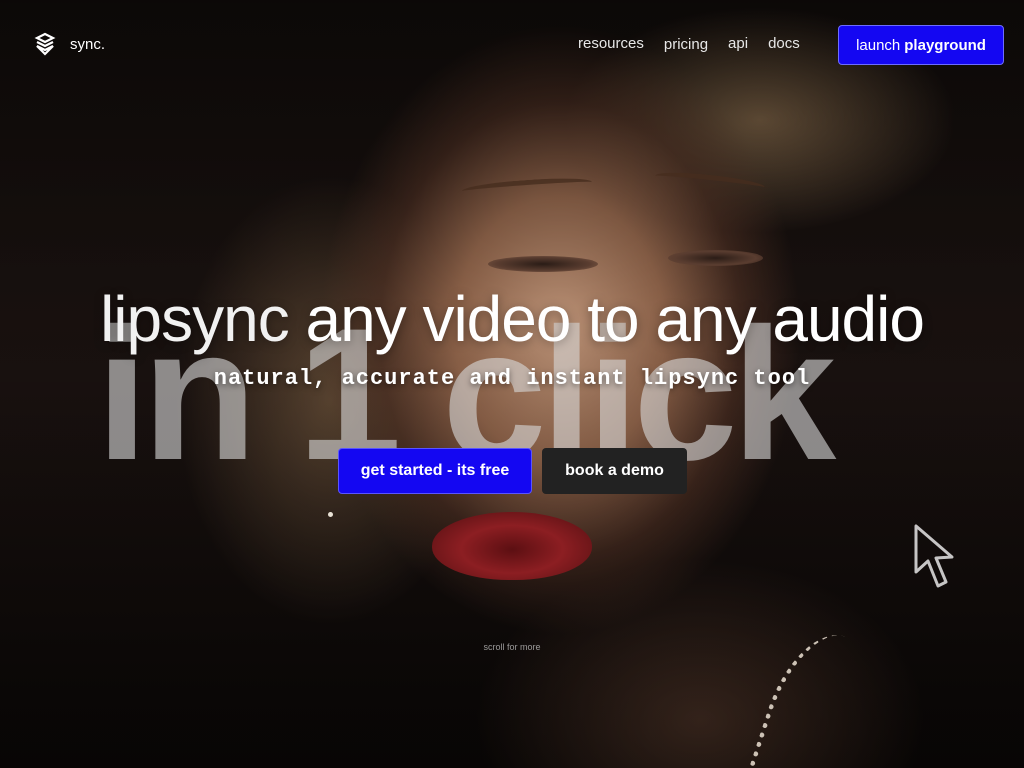  What do you see at coordinates (195, 319) in the screenshot?
I see `headline-brand-word: lipsync` at bounding box center [195, 319].